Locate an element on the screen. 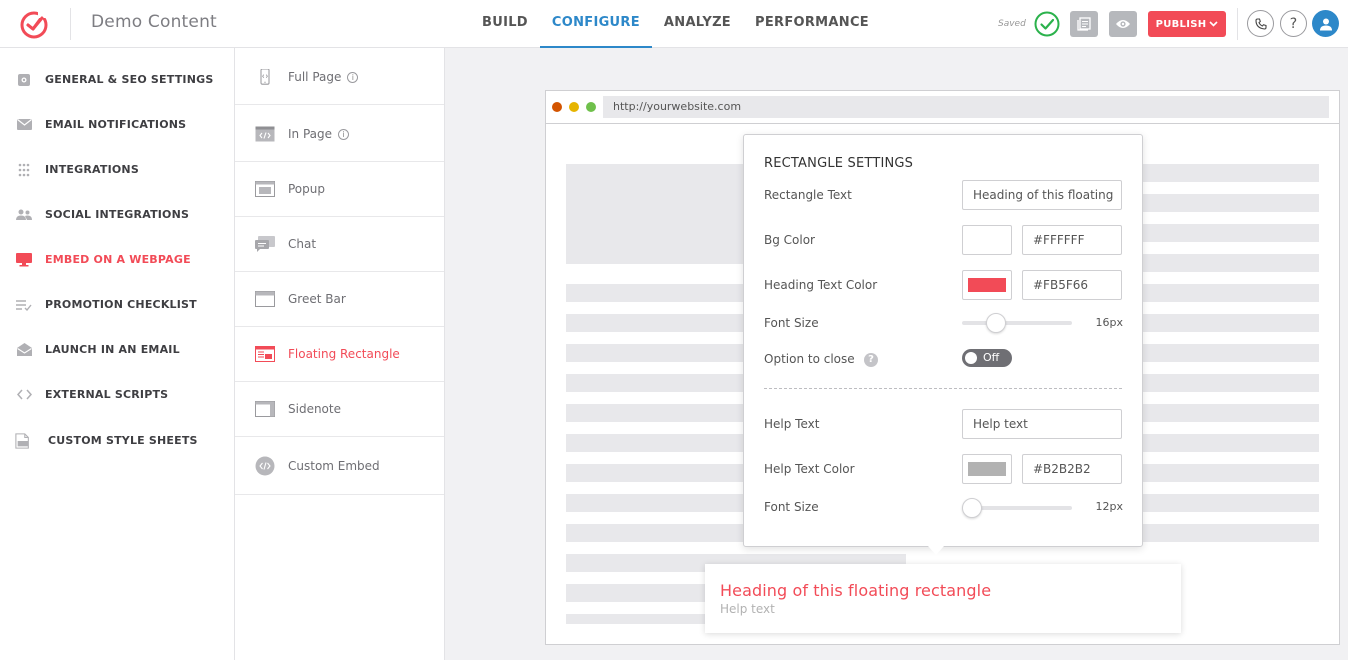 This screenshot has height=660, width=1348. checklist-icon is located at coordinates (24, 305).